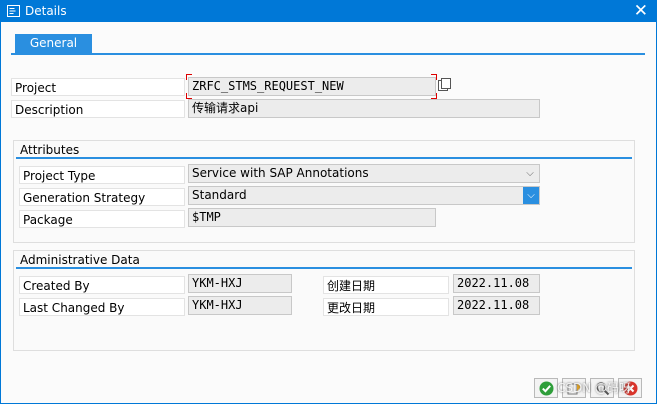 The height and width of the screenshot is (404, 657). Describe the element at coordinates (53, 43) in the screenshot. I see `tab-general: General` at that location.